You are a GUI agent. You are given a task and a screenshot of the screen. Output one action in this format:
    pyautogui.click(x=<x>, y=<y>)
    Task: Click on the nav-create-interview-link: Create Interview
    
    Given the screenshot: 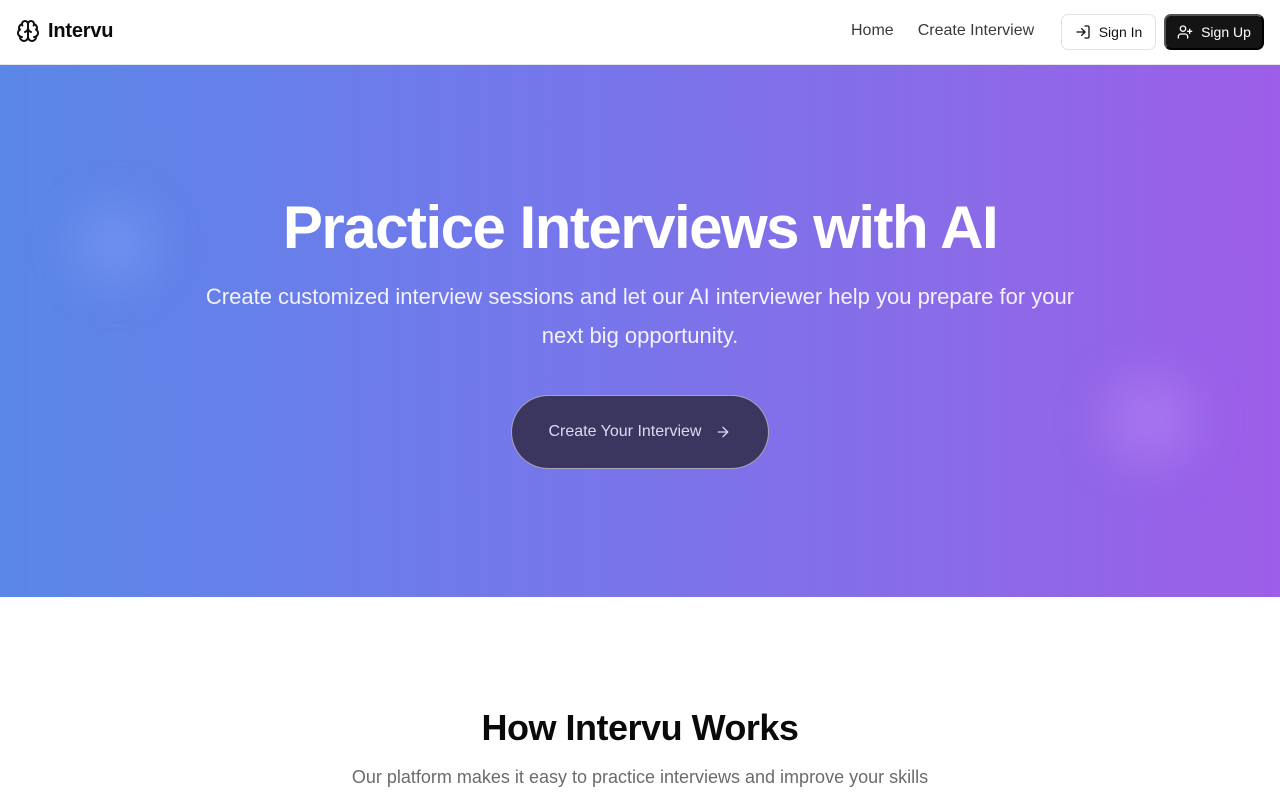 What is the action you would take?
    pyautogui.click(x=976, y=31)
    